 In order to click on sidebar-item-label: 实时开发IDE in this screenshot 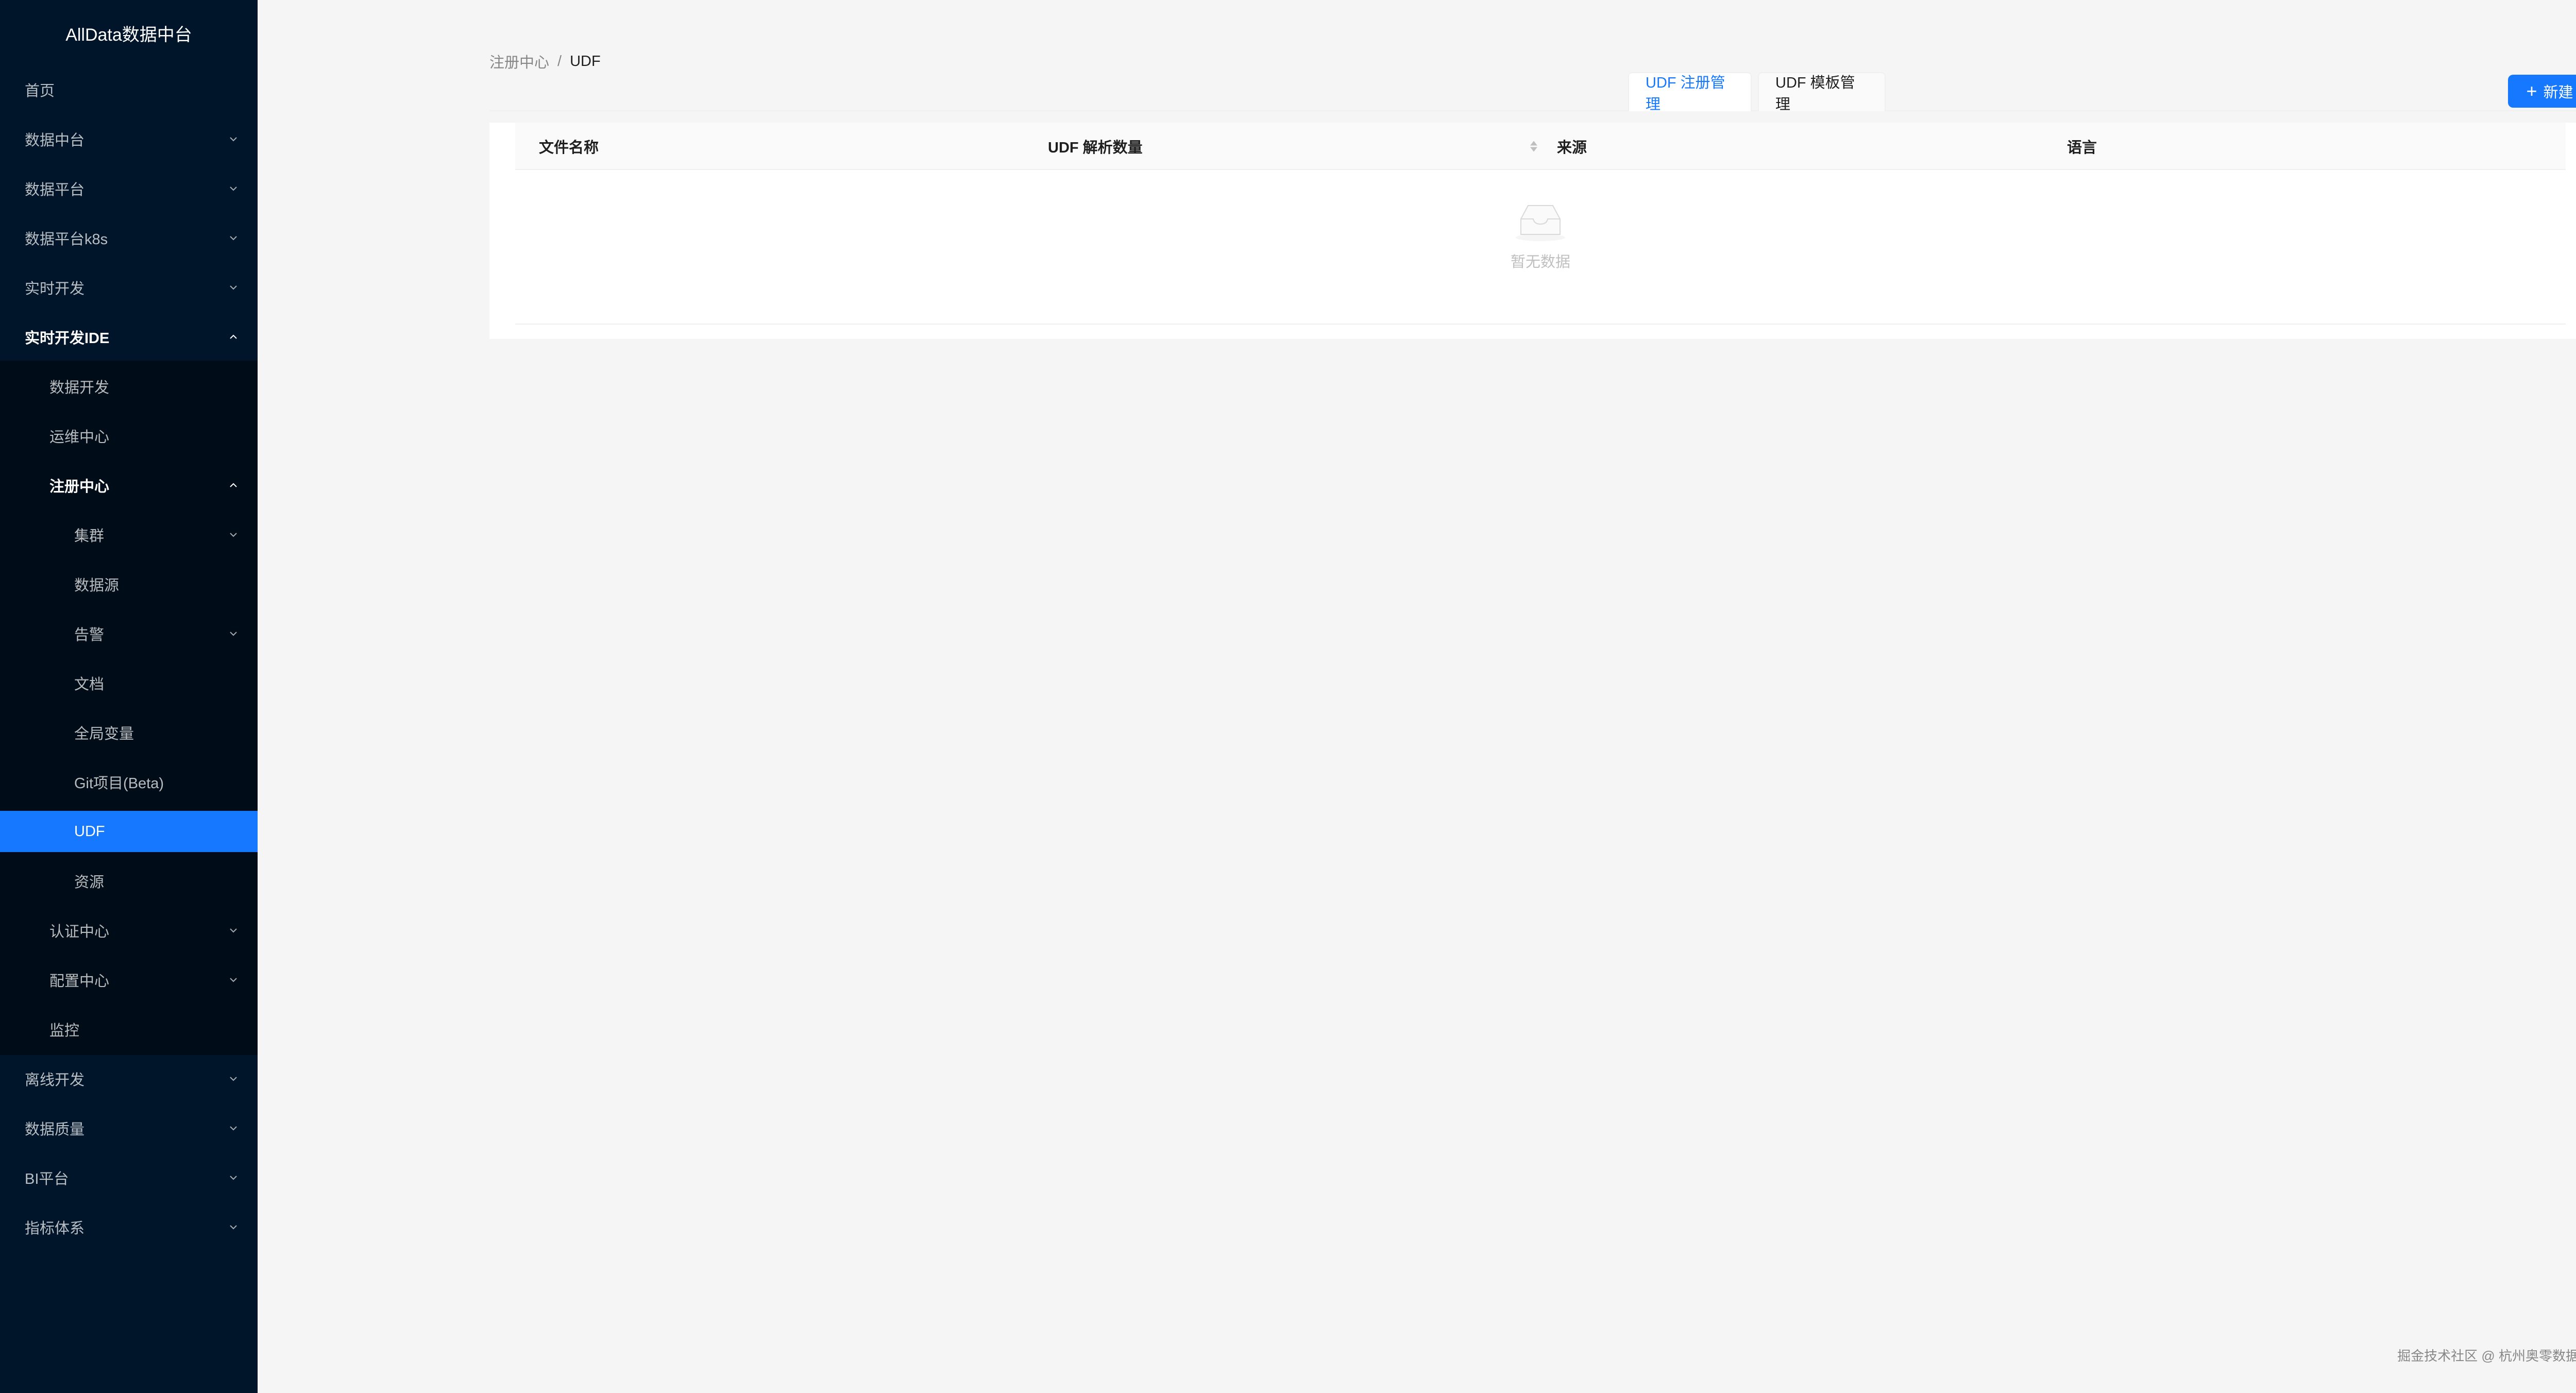, I will do `click(67, 338)`.